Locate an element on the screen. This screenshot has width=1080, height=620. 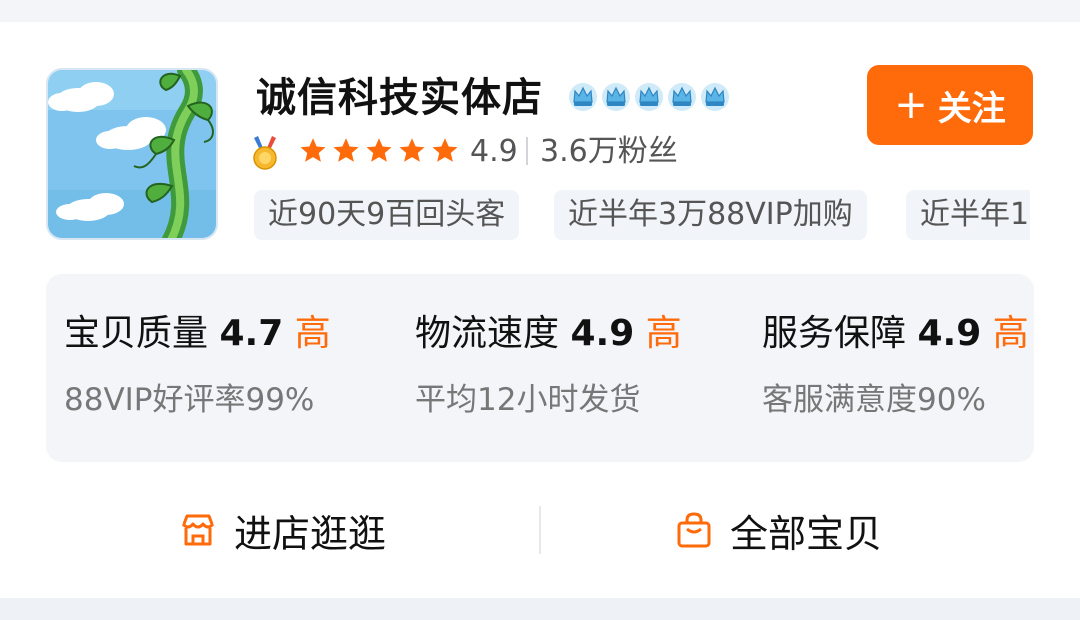
follow-button-label: 关注 is located at coordinates (971, 108).